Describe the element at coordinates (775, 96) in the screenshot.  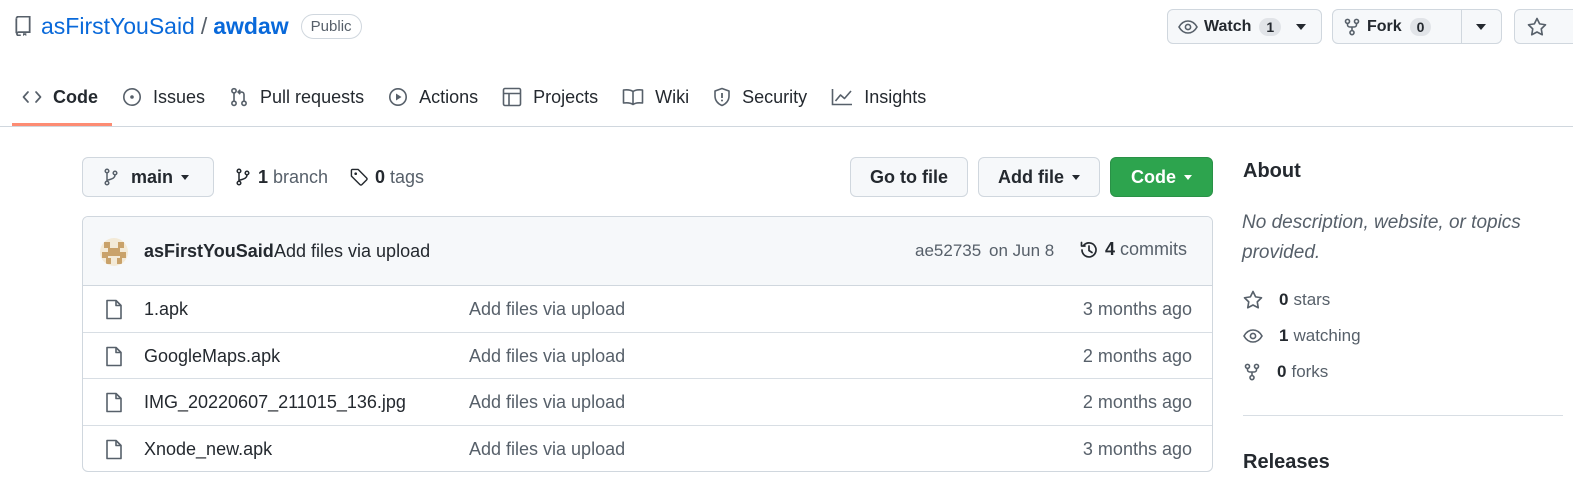
I see `tab-label: Security` at that location.